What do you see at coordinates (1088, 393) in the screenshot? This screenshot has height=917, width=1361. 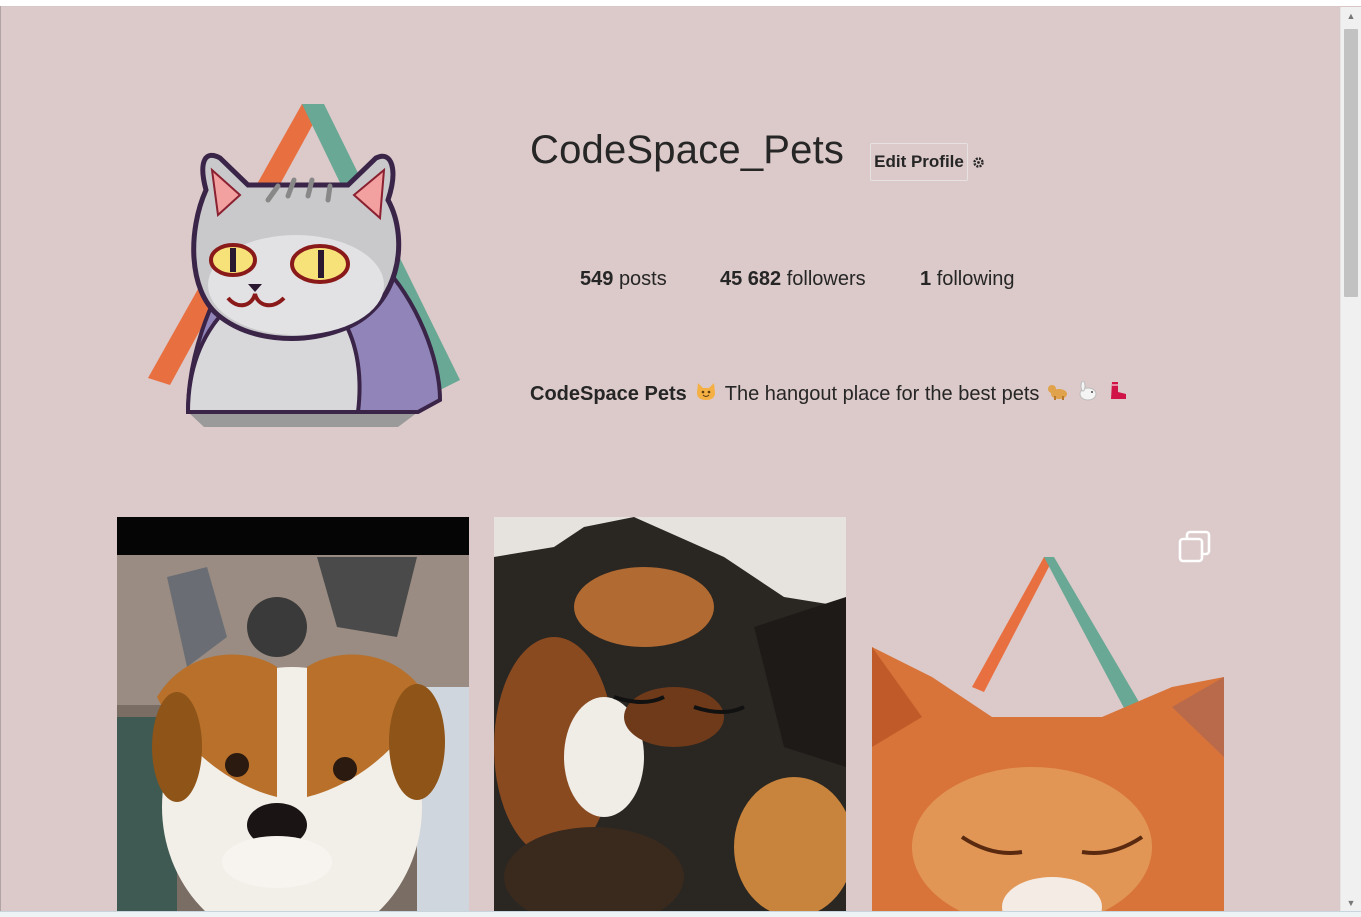 I see `rabbit-emoji-icon` at bounding box center [1088, 393].